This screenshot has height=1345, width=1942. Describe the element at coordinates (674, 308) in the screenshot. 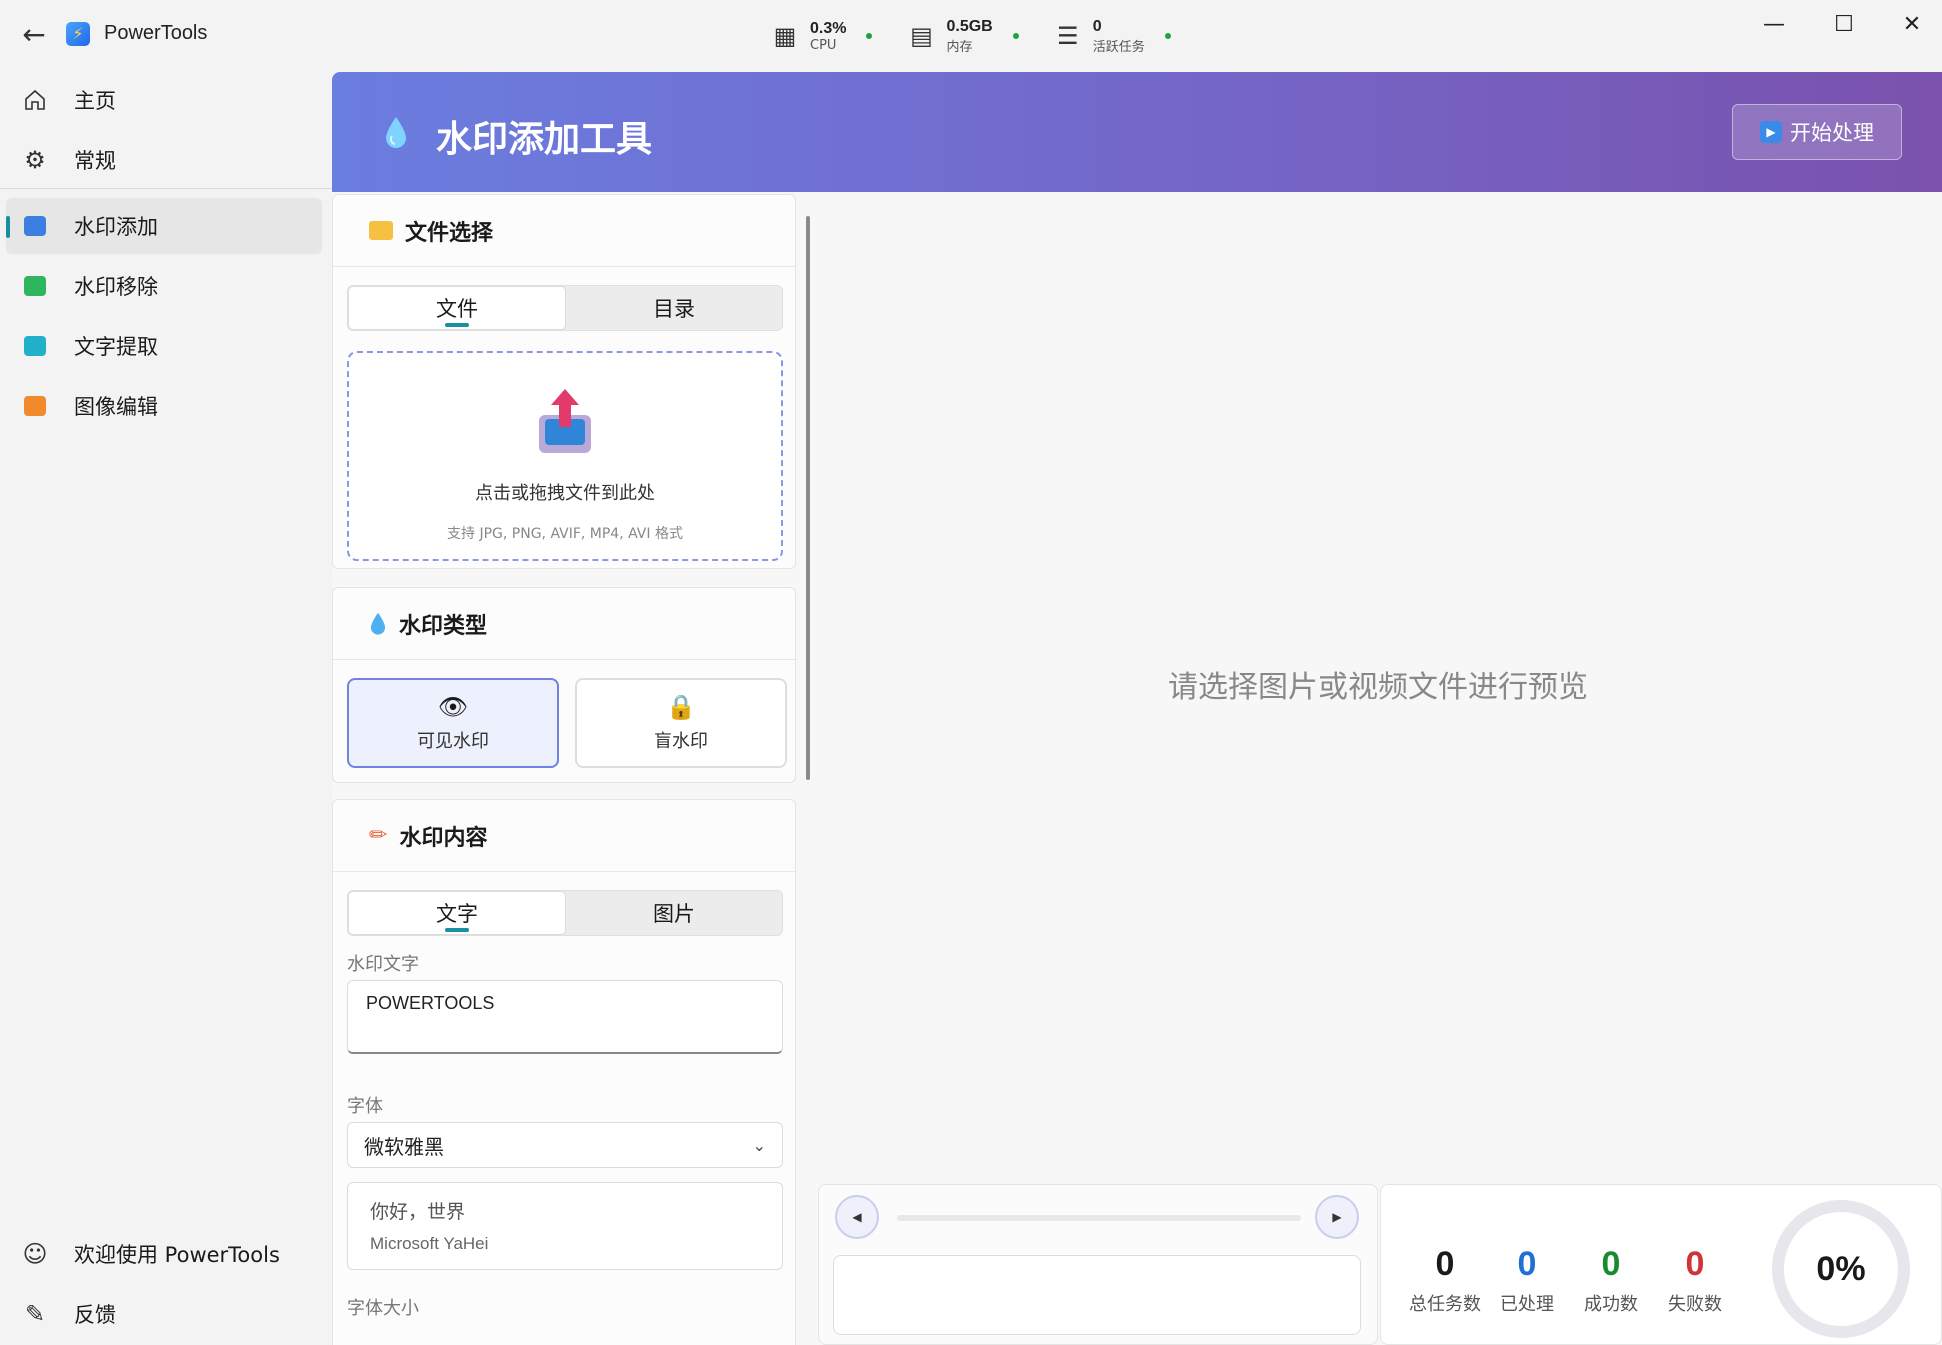

I see `tab-directory: 目录` at that location.